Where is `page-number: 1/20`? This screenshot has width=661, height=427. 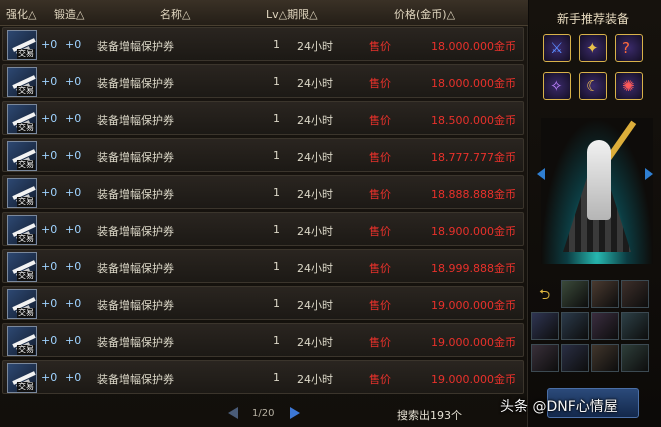
page-number: 1/20 is located at coordinates (263, 413).